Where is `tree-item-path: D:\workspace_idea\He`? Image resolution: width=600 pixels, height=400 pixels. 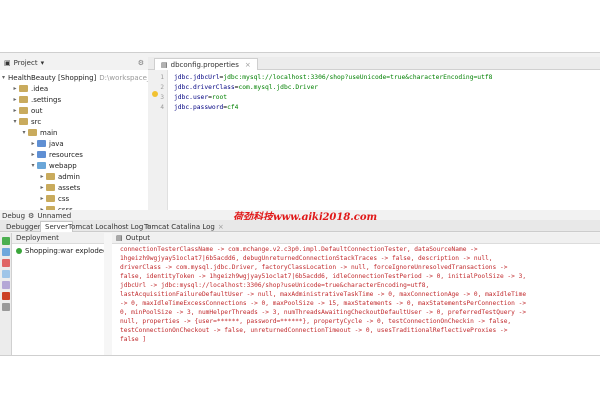 tree-item-path: D:\workspace_idea\He is located at coordinates (123, 77).